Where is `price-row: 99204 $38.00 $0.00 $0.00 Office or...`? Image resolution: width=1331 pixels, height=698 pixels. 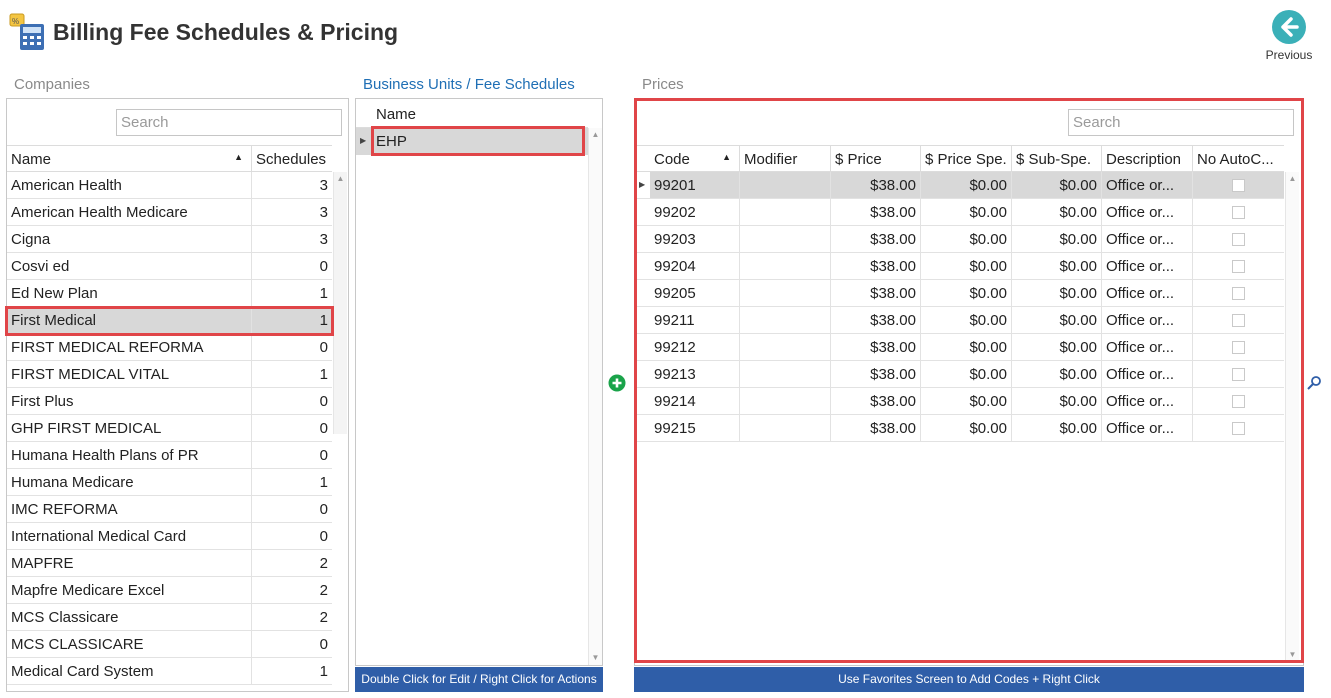 price-row: 99204 $38.00 $0.00 $0.00 Office or... is located at coordinates (960, 266).